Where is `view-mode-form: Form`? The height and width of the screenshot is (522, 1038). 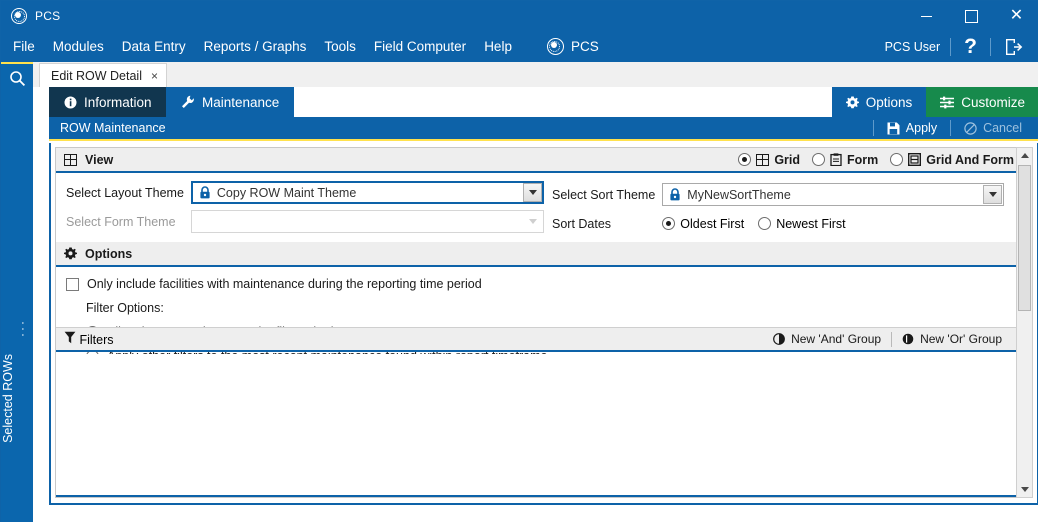
view-mode-form: Form is located at coordinates (845, 160).